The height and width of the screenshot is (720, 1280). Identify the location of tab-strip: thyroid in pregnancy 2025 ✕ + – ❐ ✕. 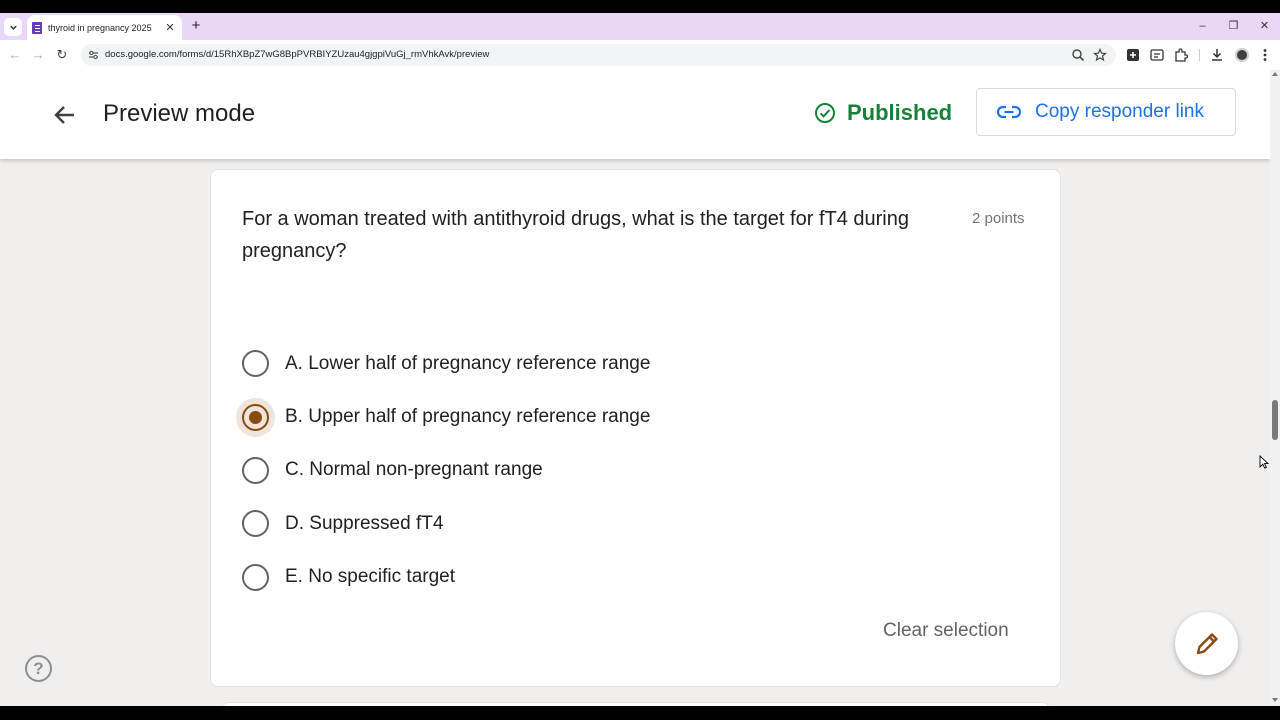
(640, 26).